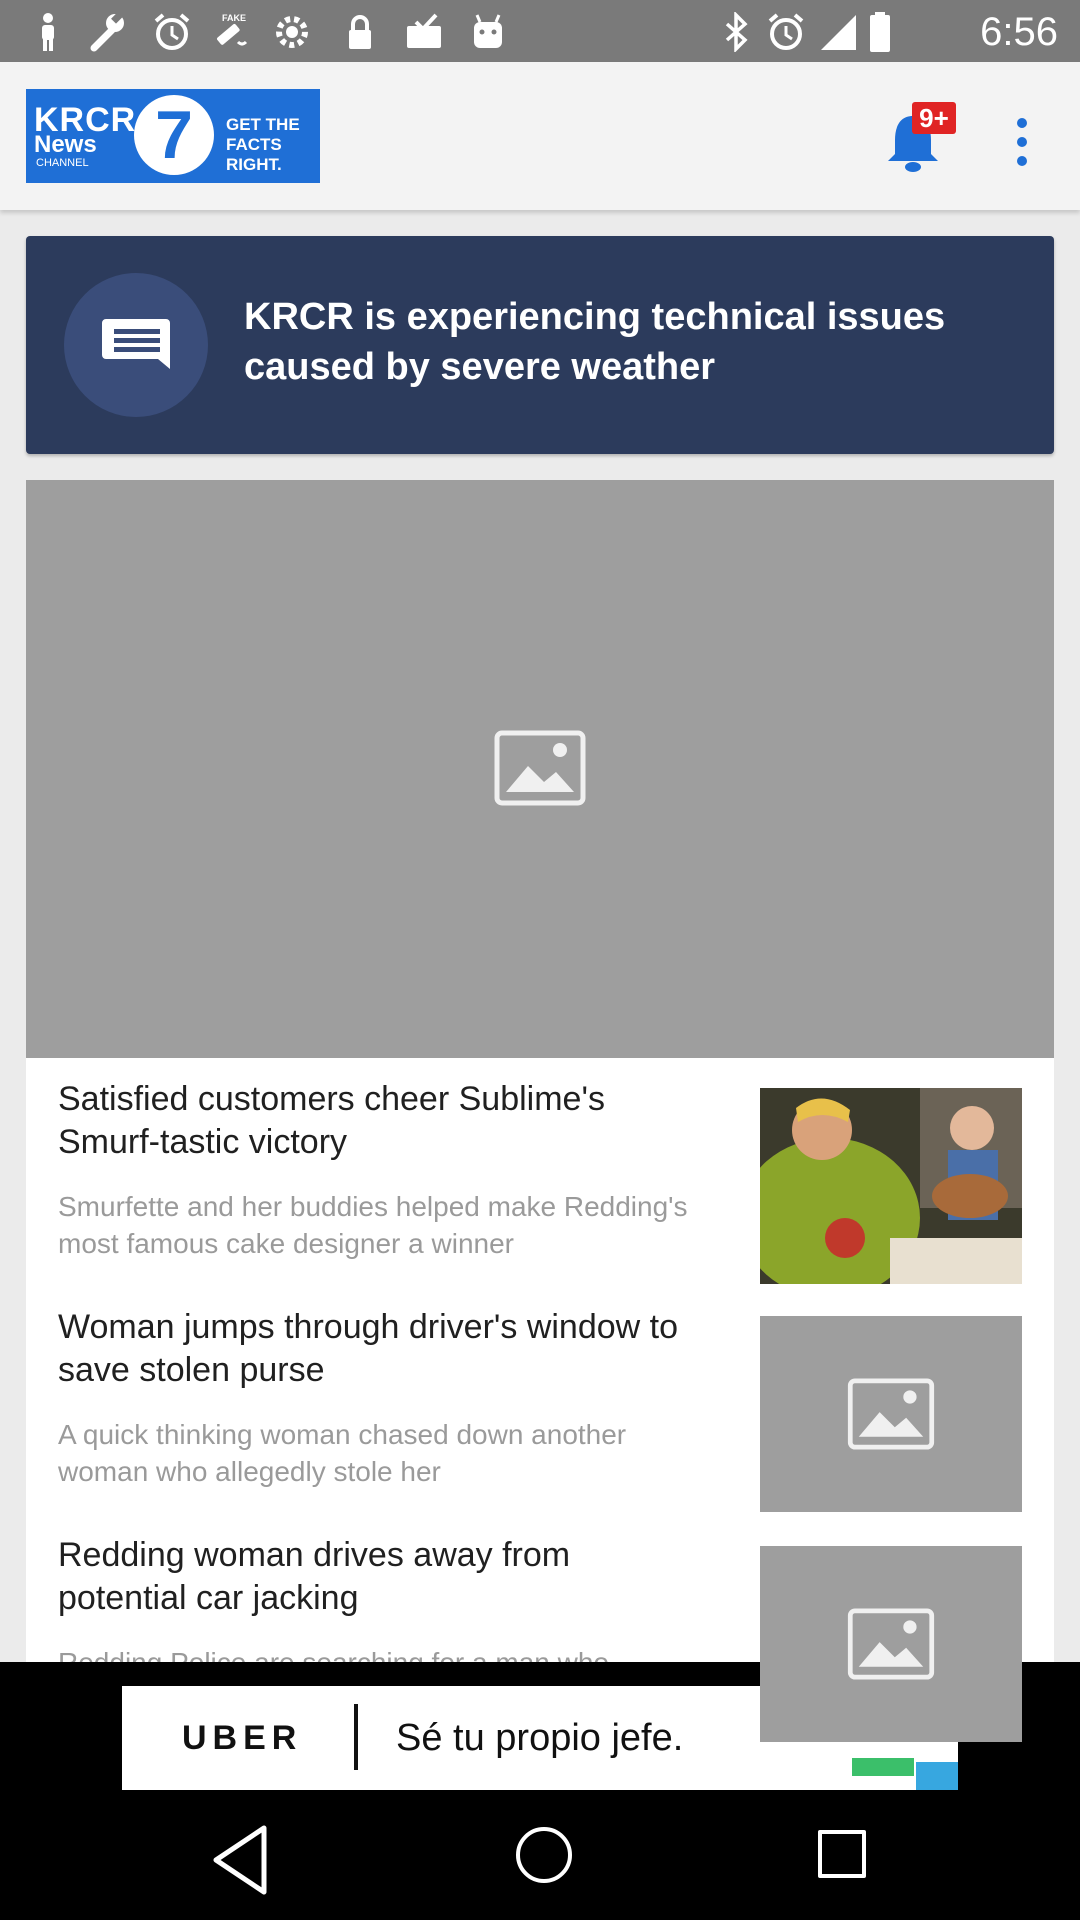 The width and height of the screenshot is (1080, 1920). Describe the element at coordinates (1019, 32) in the screenshot. I see `clock: 6:56` at that location.